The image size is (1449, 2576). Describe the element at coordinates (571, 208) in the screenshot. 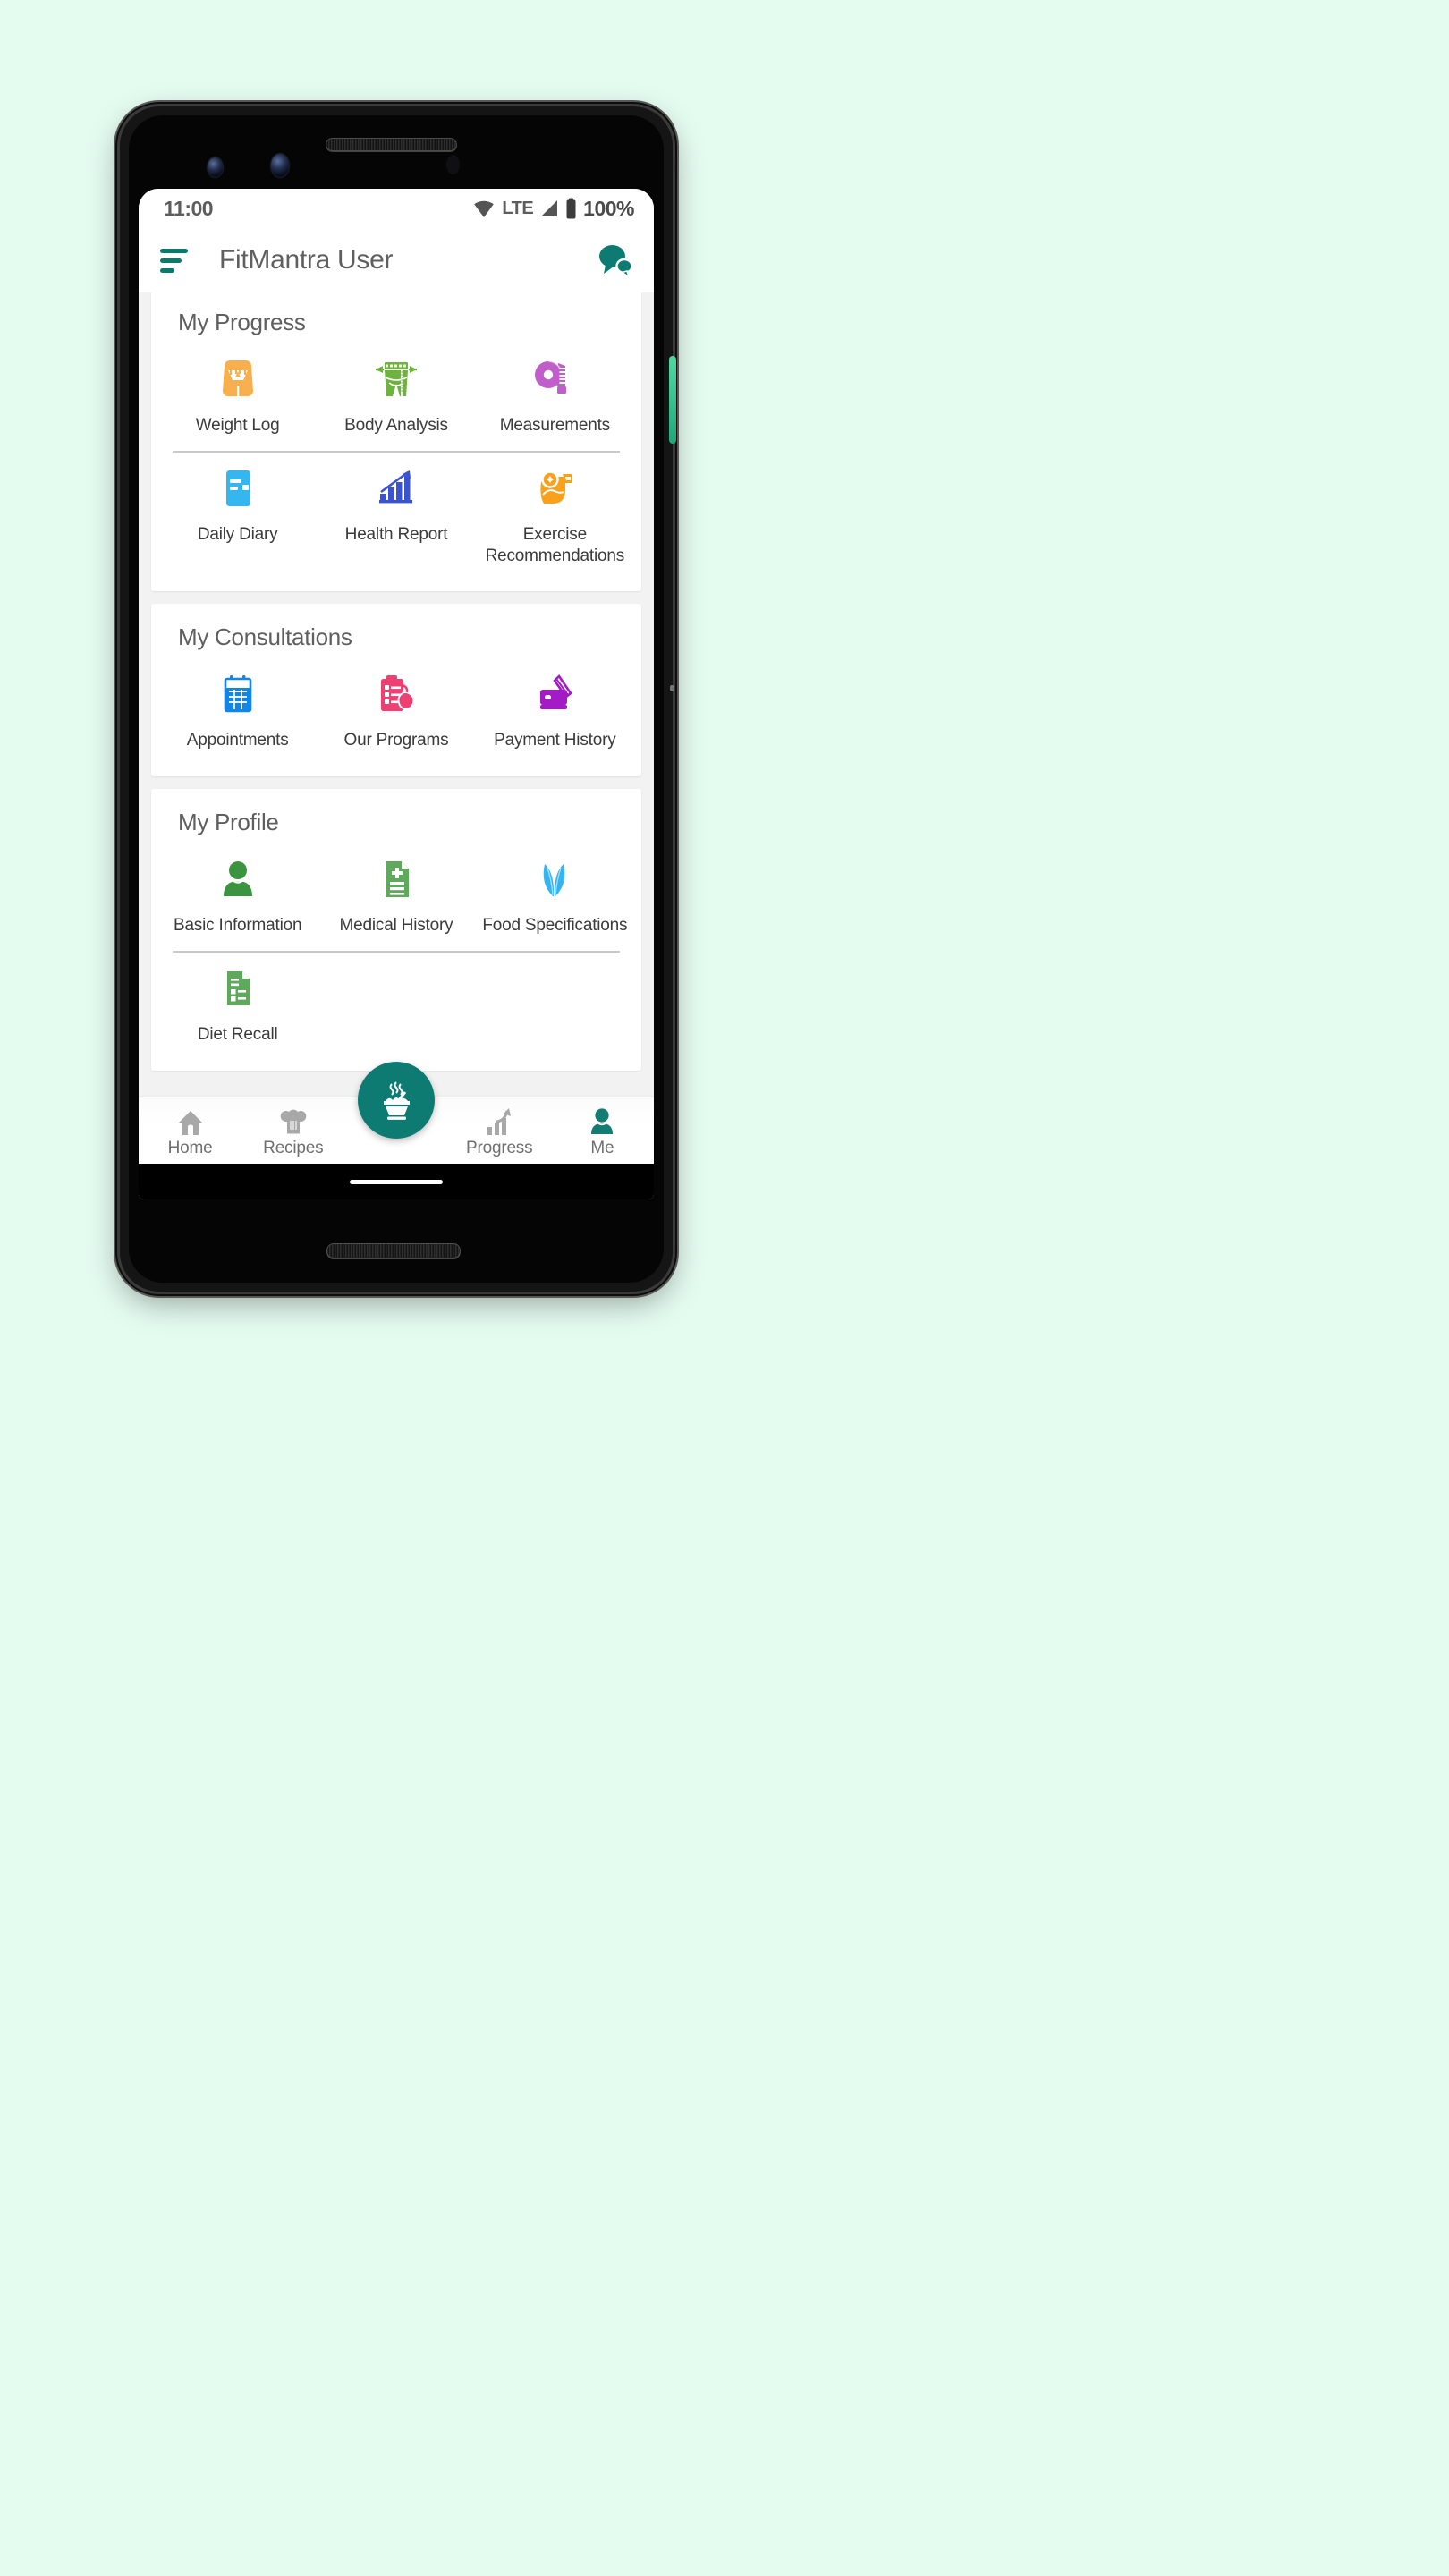

I see `battery-full-icon` at that location.